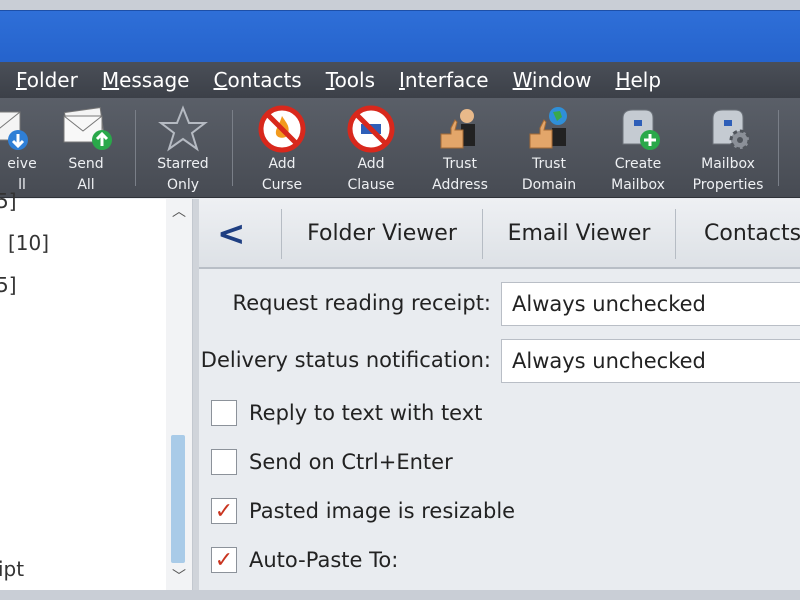  Describe the element at coordinates (371, 129) in the screenshot. I see `no-sign-icon` at that location.